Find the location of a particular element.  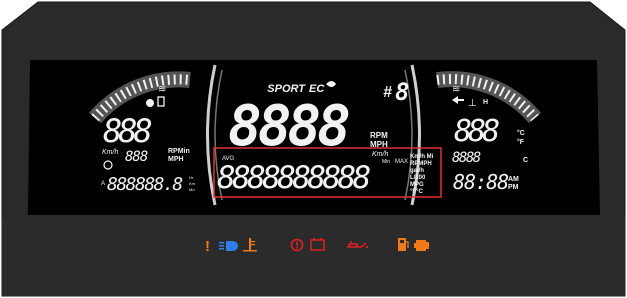

warning-exclamation-icon: ! is located at coordinates (207, 246).